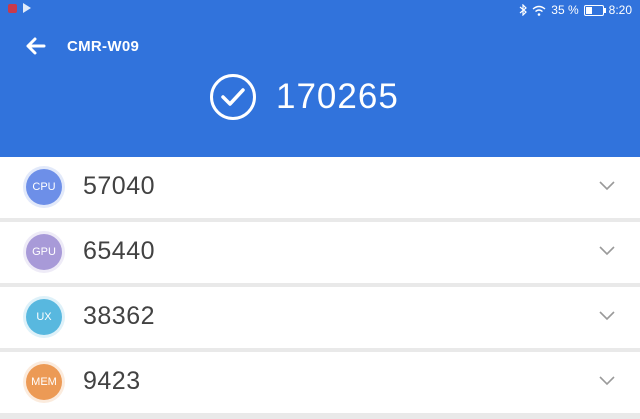 Image resolution: width=640 pixels, height=419 pixels. I want to click on device-title: CMR-W09, so click(103, 46).